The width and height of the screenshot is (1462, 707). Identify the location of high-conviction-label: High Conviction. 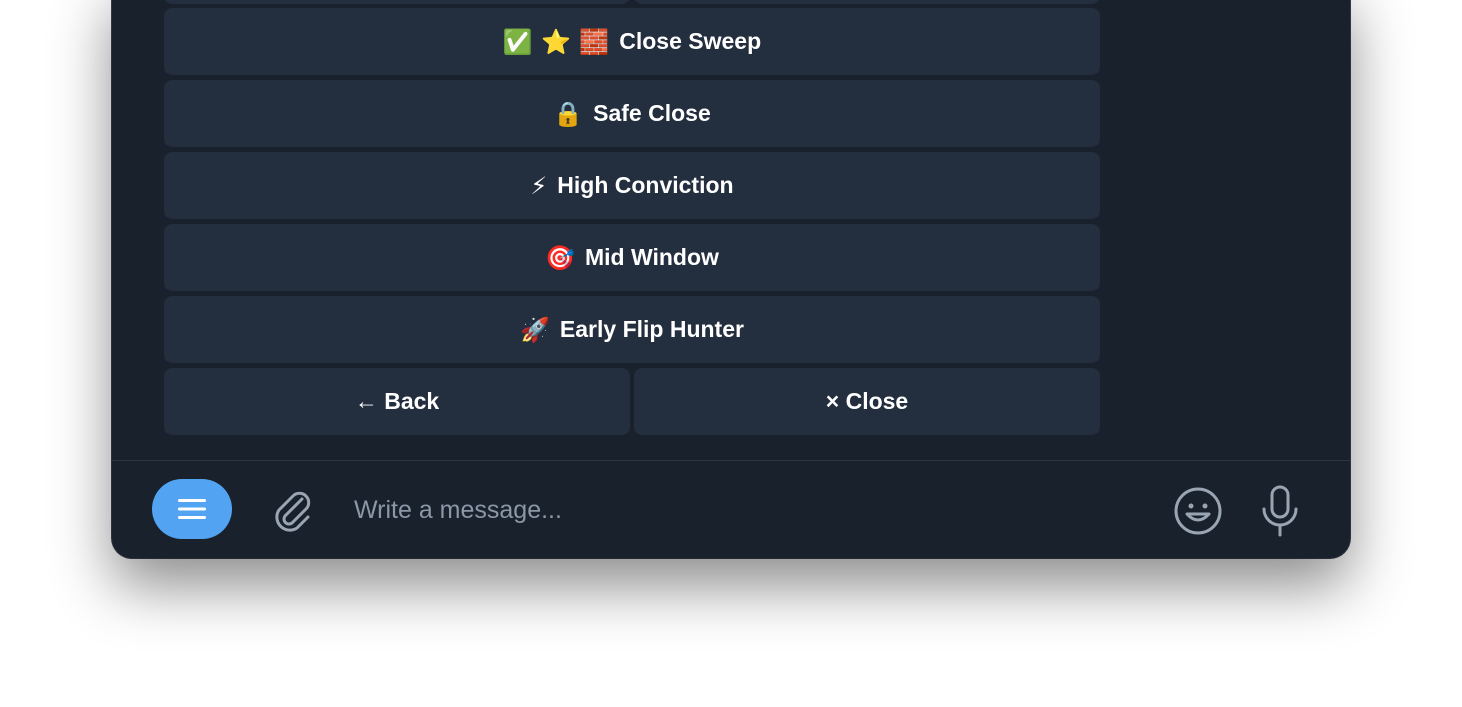
(645, 185).